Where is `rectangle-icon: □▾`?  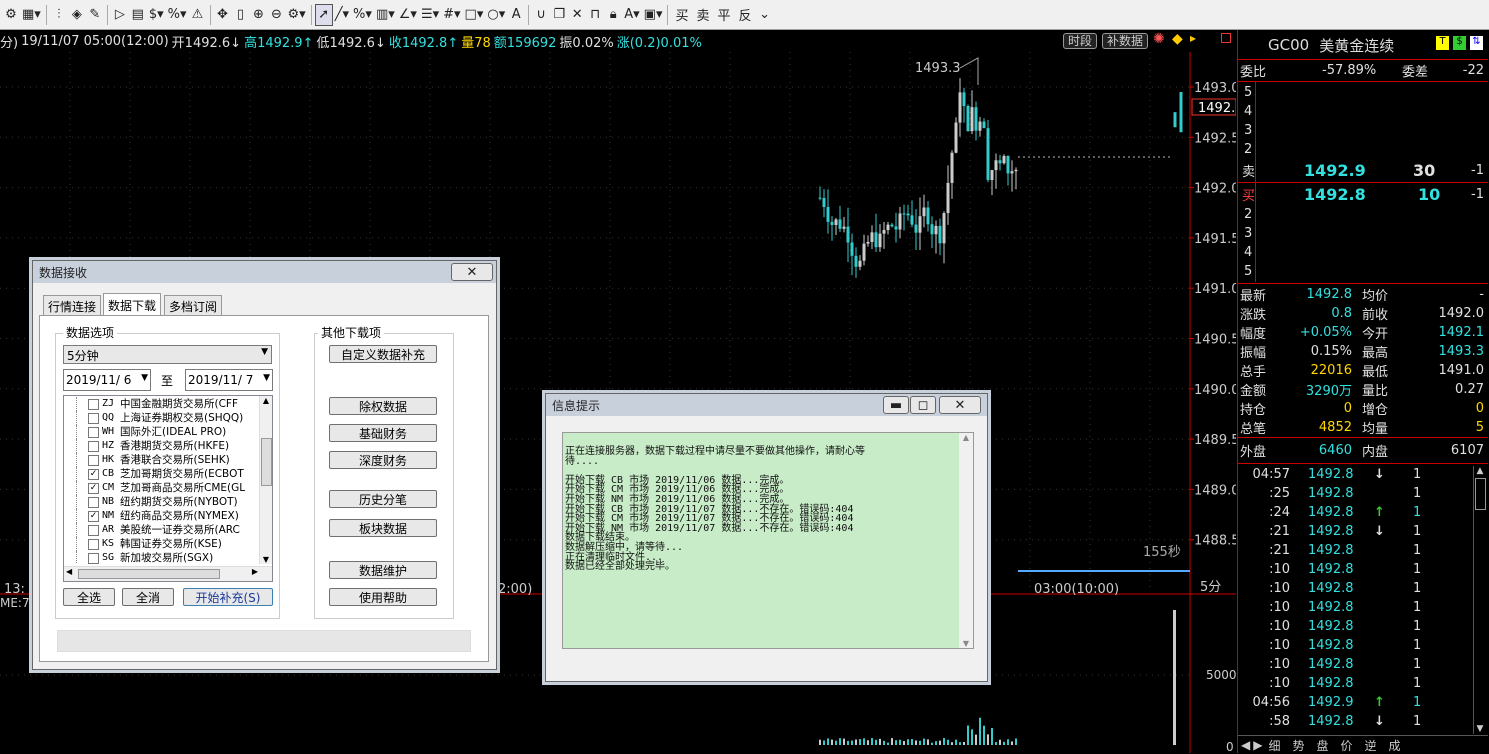
rectangle-icon: □▾ is located at coordinates (474, 15).